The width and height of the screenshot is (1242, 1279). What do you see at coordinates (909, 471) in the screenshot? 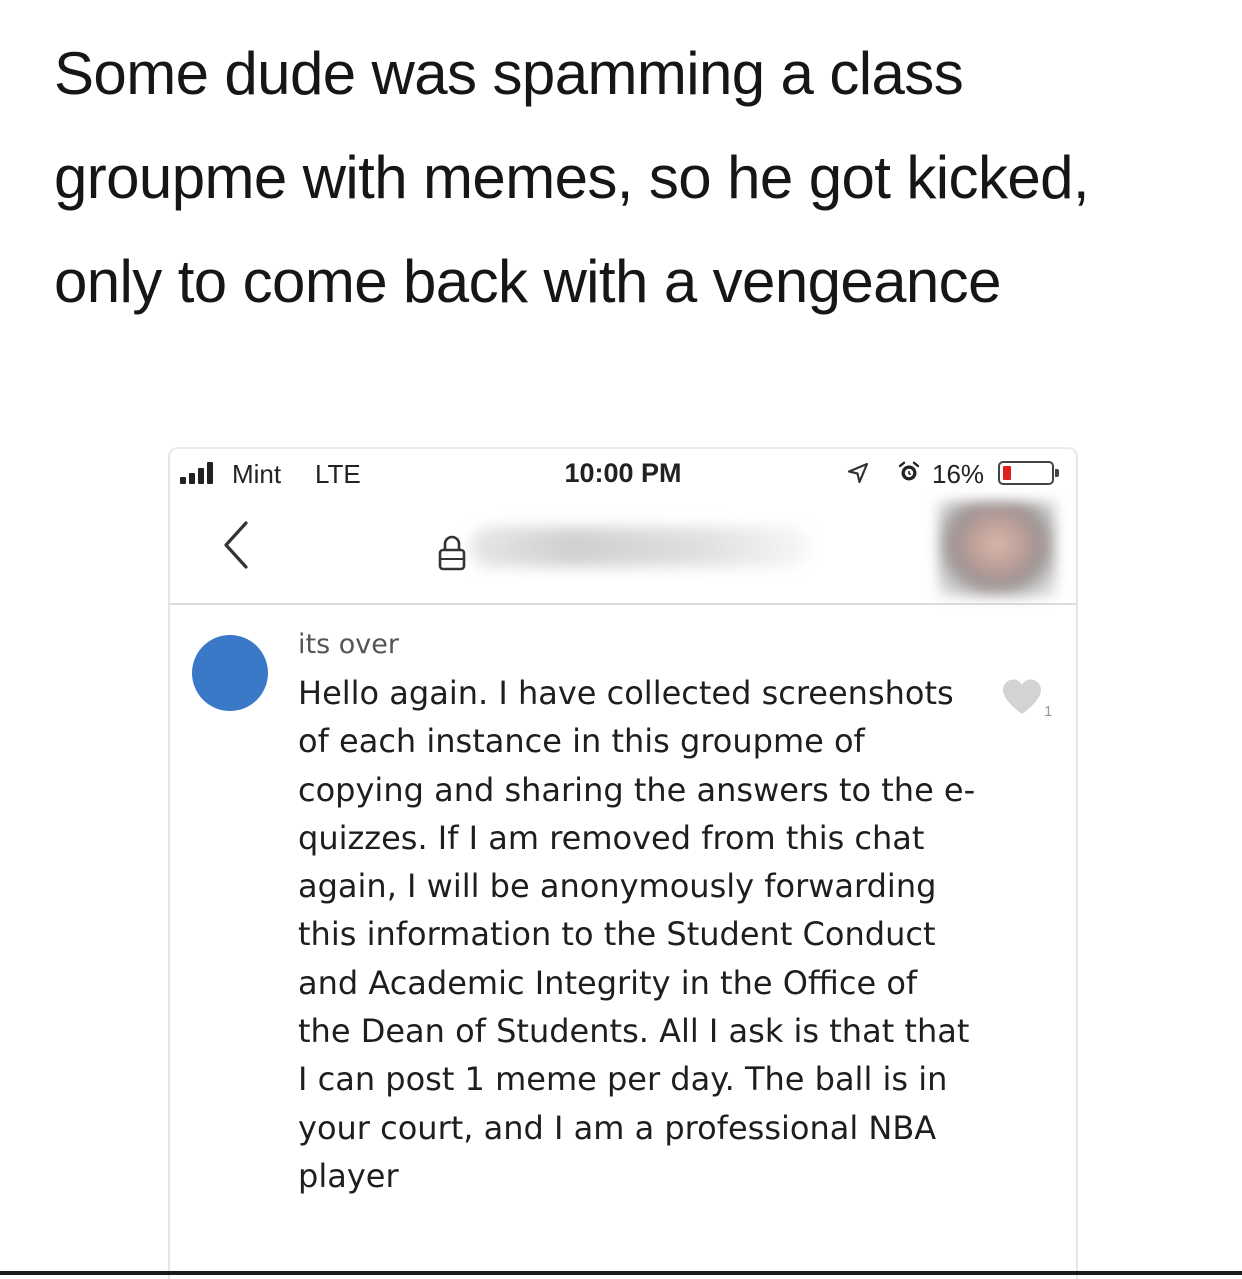
I see `alarm-icon` at bounding box center [909, 471].